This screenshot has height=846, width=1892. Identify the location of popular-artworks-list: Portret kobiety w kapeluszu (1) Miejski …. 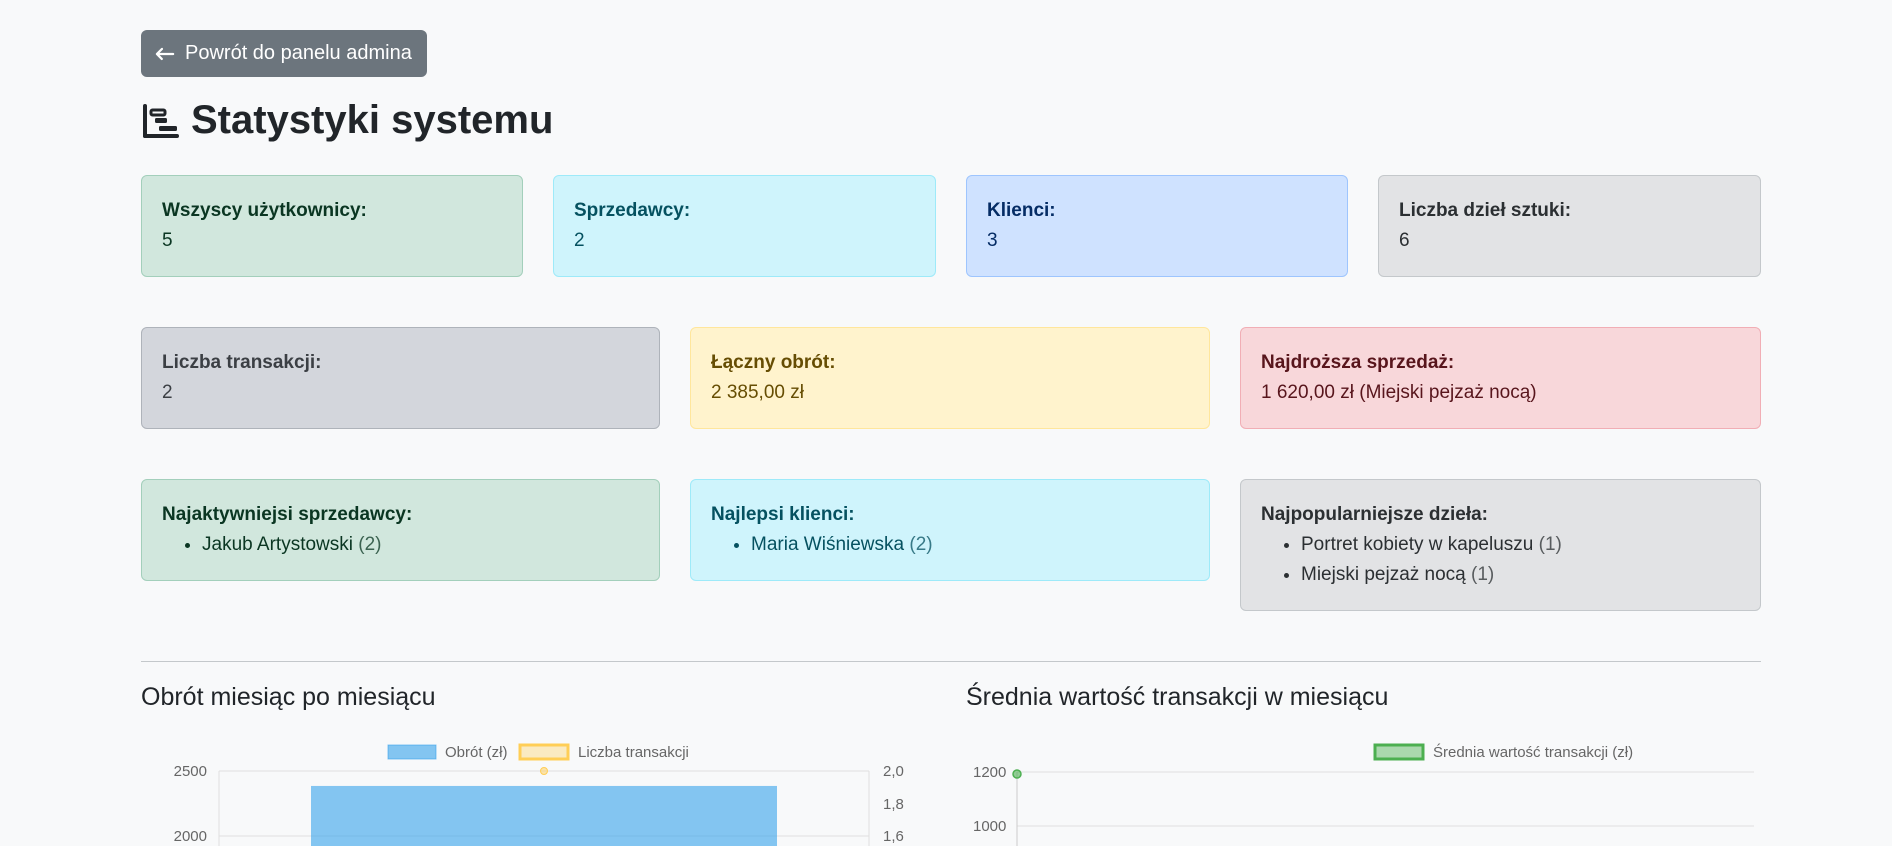
(1520, 560).